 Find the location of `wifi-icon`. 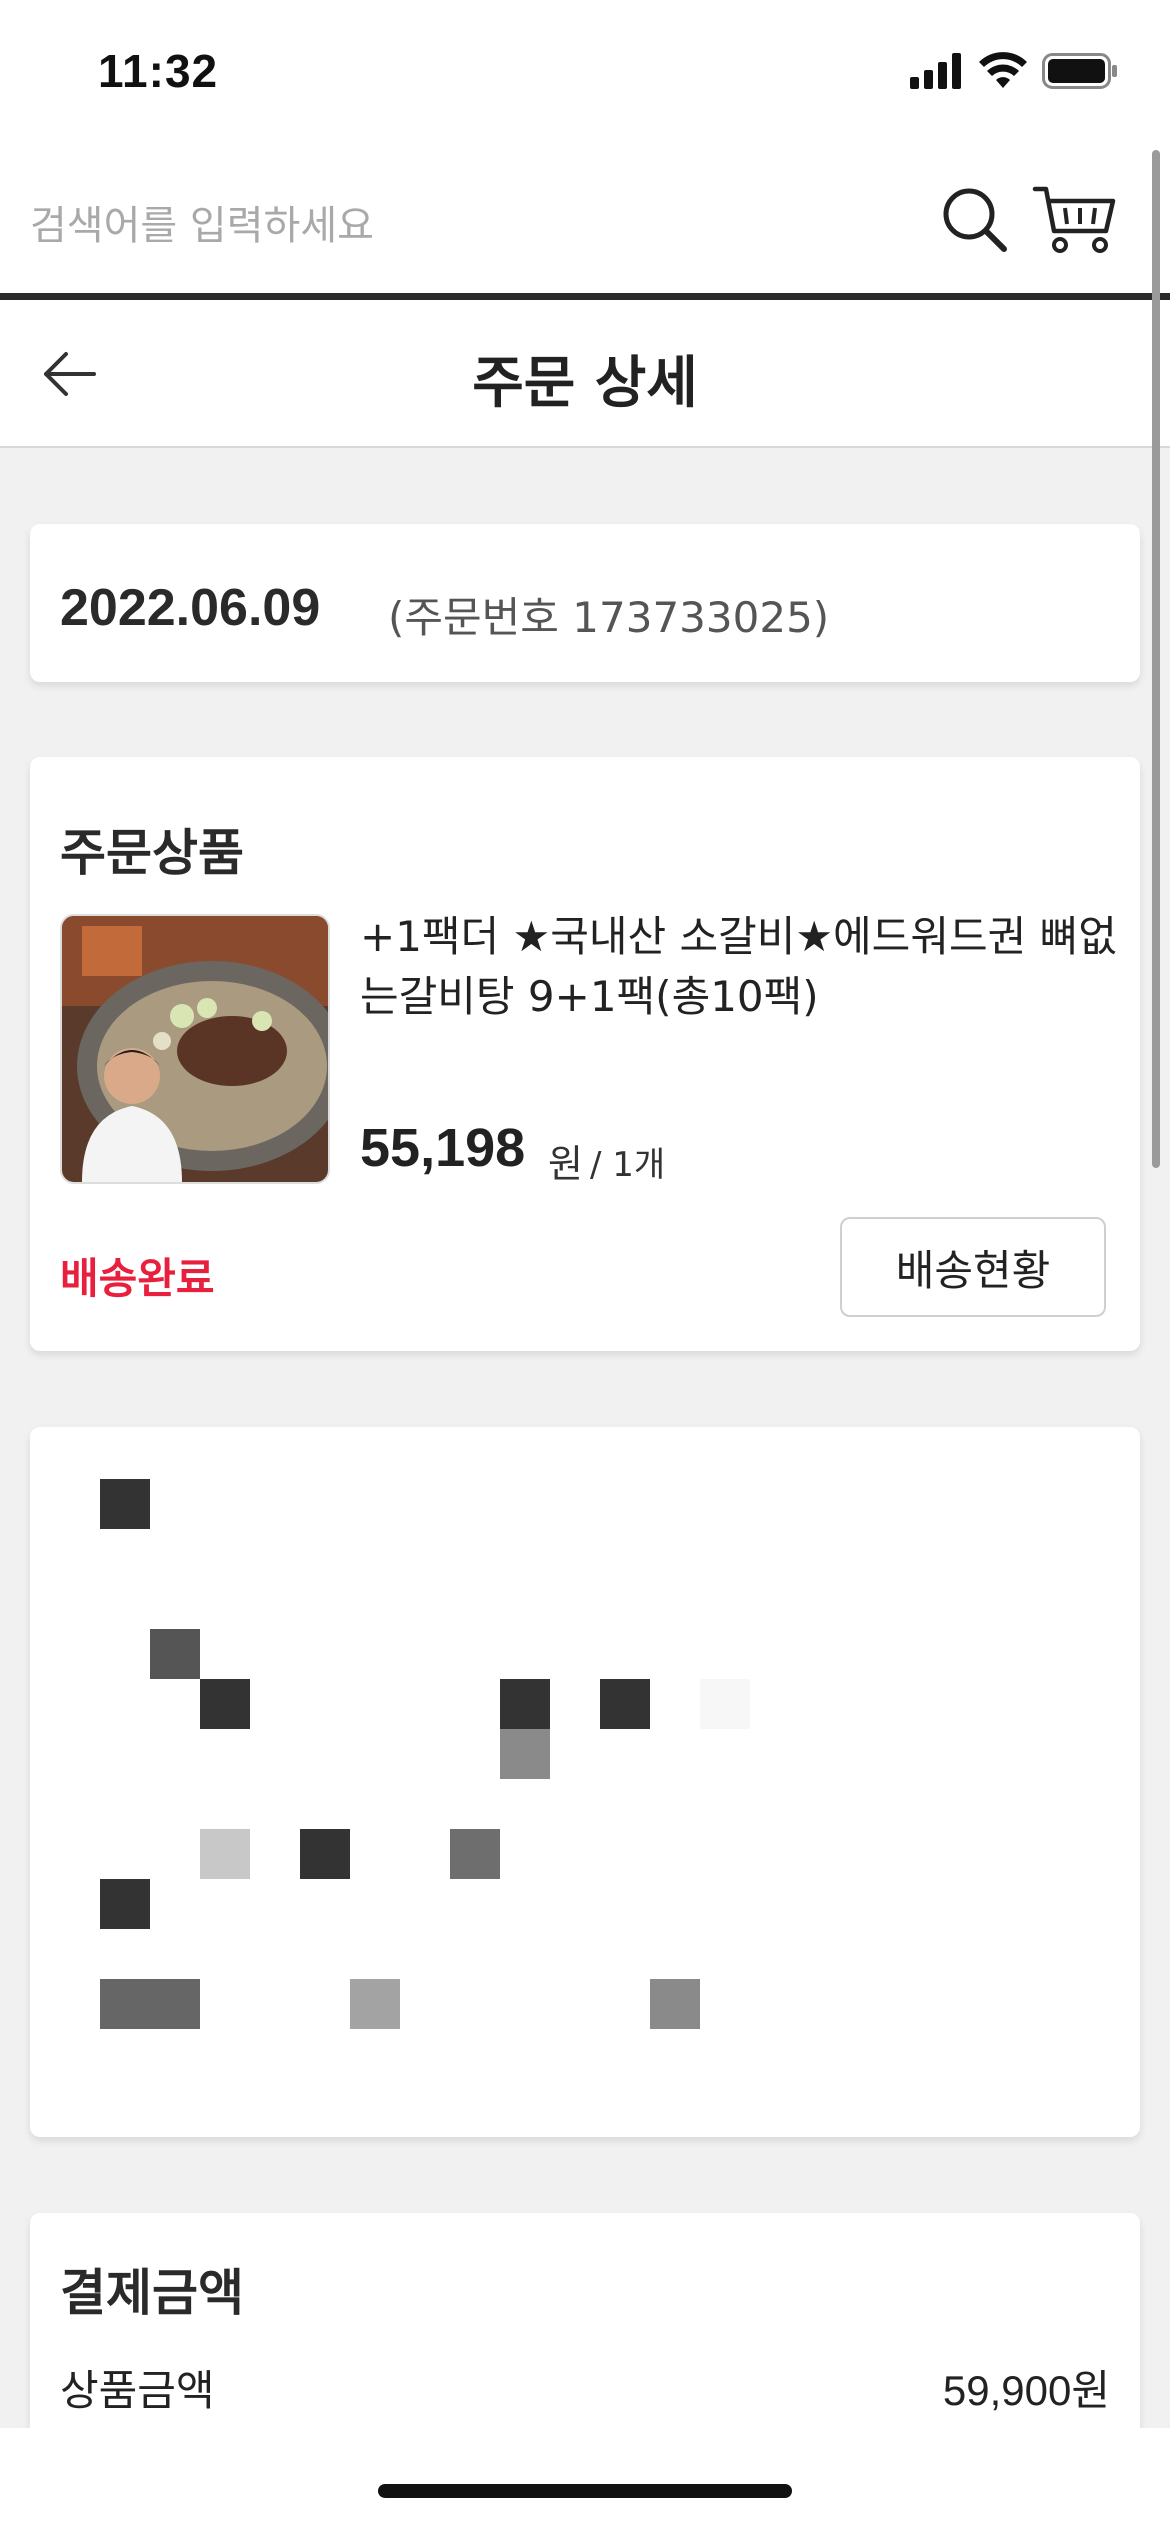

wifi-icon is located at coordinates (1003, 70).